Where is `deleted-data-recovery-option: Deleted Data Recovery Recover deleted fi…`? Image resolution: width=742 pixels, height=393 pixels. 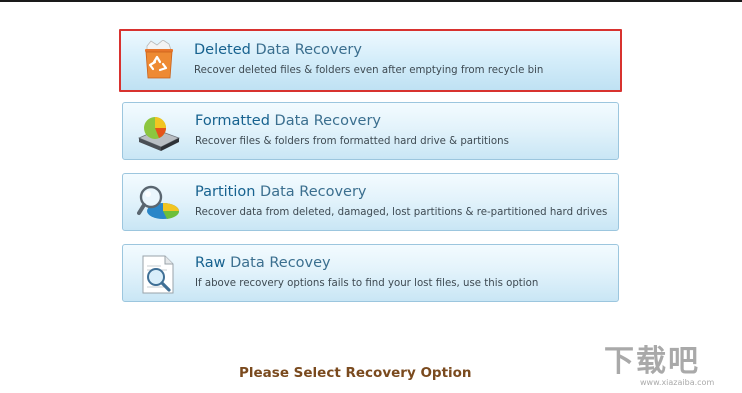 deleted-data-recovery-option: Deleted Data Recovery Recover deleted fi… is located at coordinates (370, 60).